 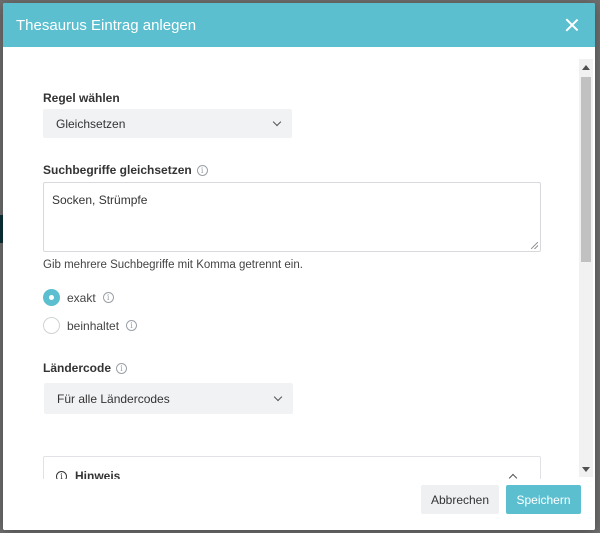 What do you see at coordinates (106, 25) in the screenshot?
I see `dialog-title: Thesaurus Eintrag anlegen` at bounding box center [106, 25].